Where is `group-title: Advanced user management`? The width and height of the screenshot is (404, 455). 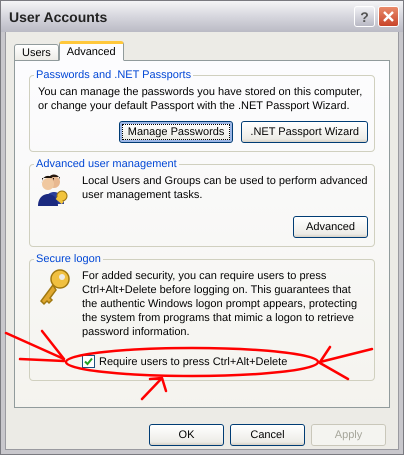 group-title: Advanced user management is located at coordinates (106, 164).